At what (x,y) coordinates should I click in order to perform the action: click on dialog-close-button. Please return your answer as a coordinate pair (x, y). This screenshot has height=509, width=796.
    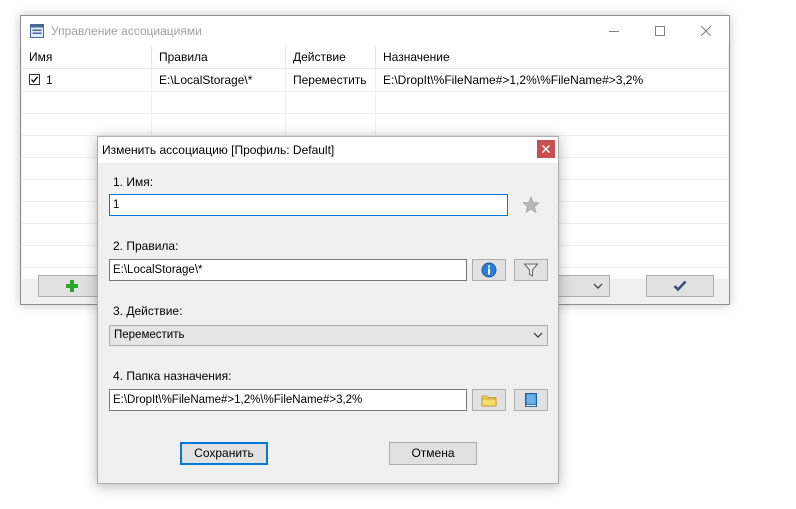
    Looking at the image, I should click on (546, 149).